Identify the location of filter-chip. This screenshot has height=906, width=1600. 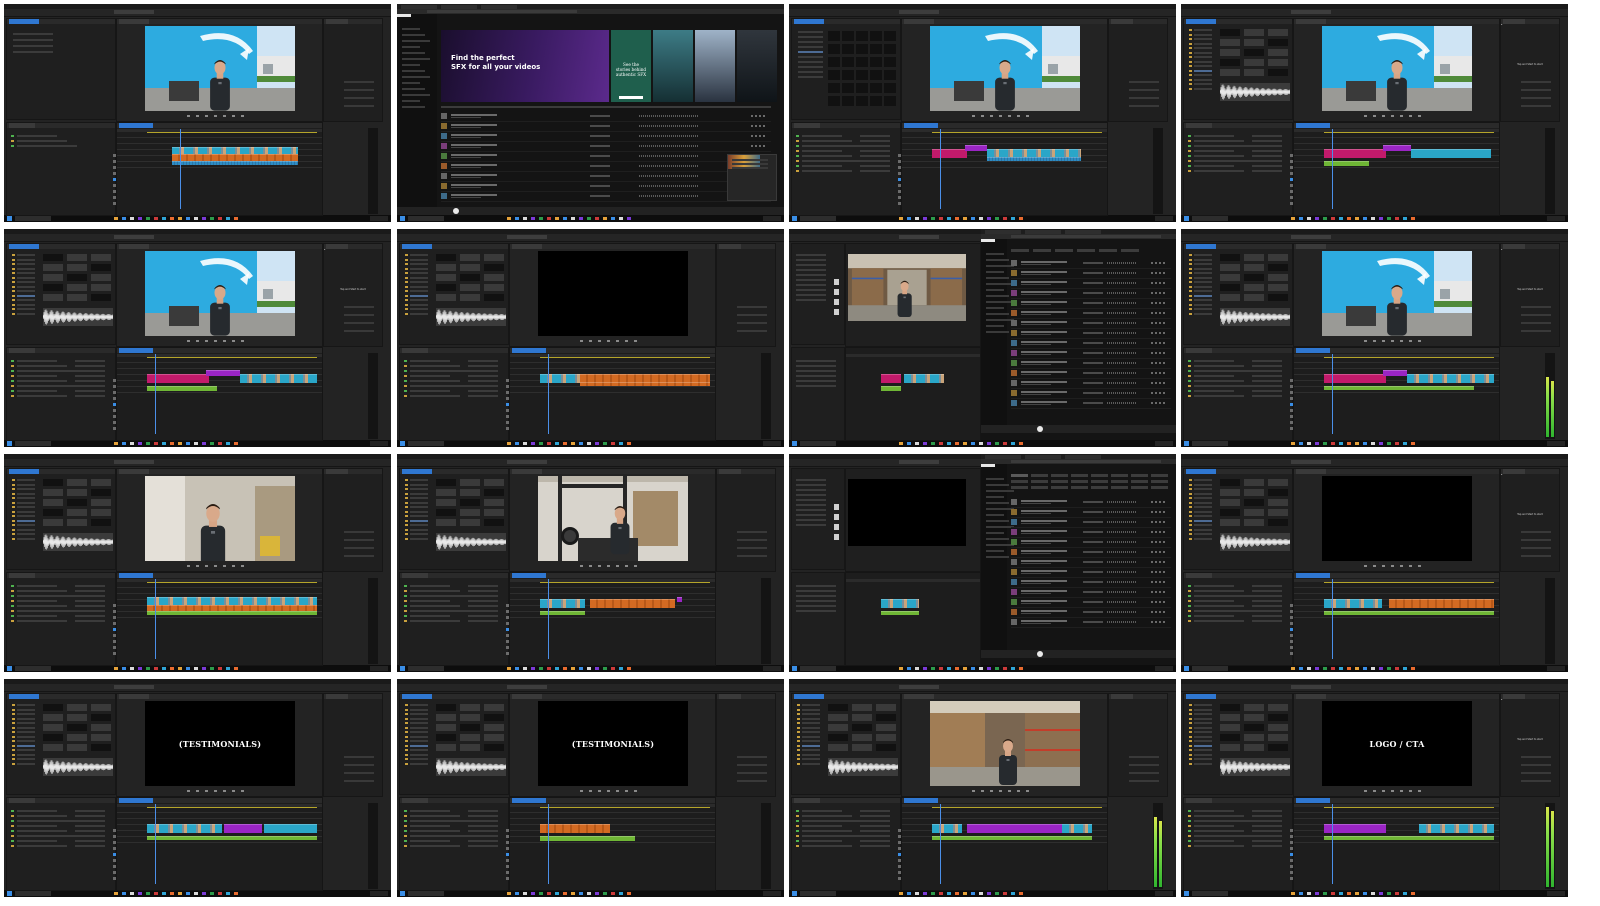
(1064, 250).